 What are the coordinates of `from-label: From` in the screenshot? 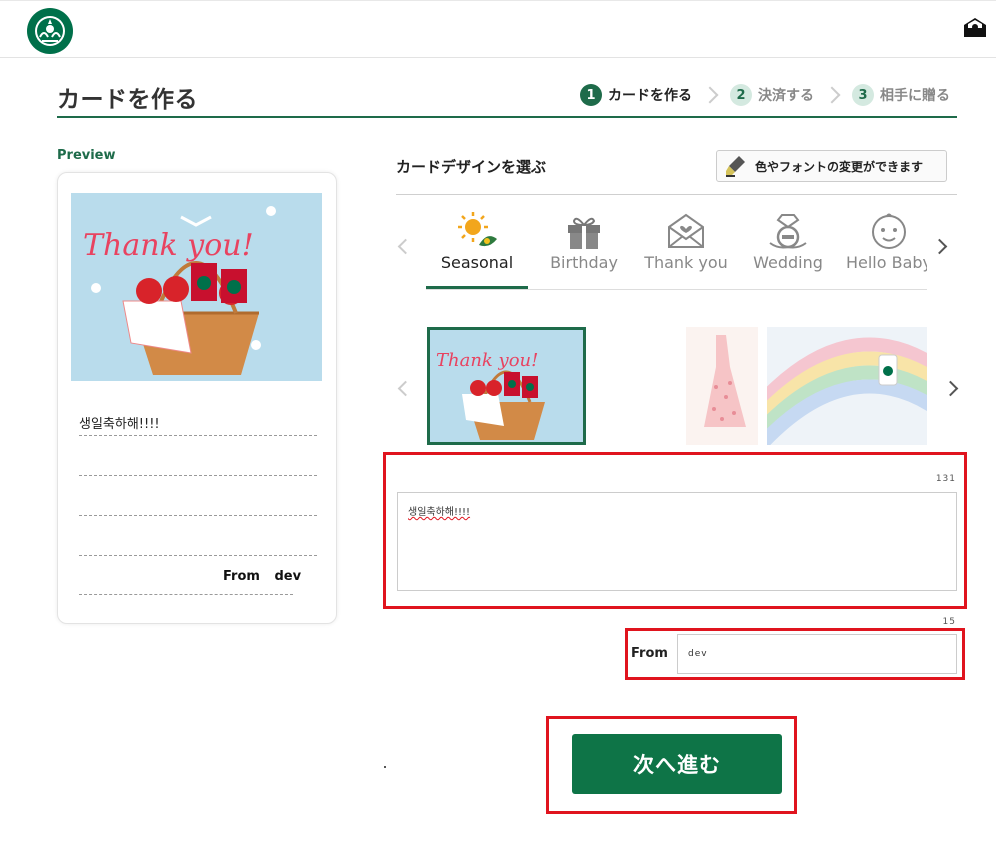 It's located at (649, 653).